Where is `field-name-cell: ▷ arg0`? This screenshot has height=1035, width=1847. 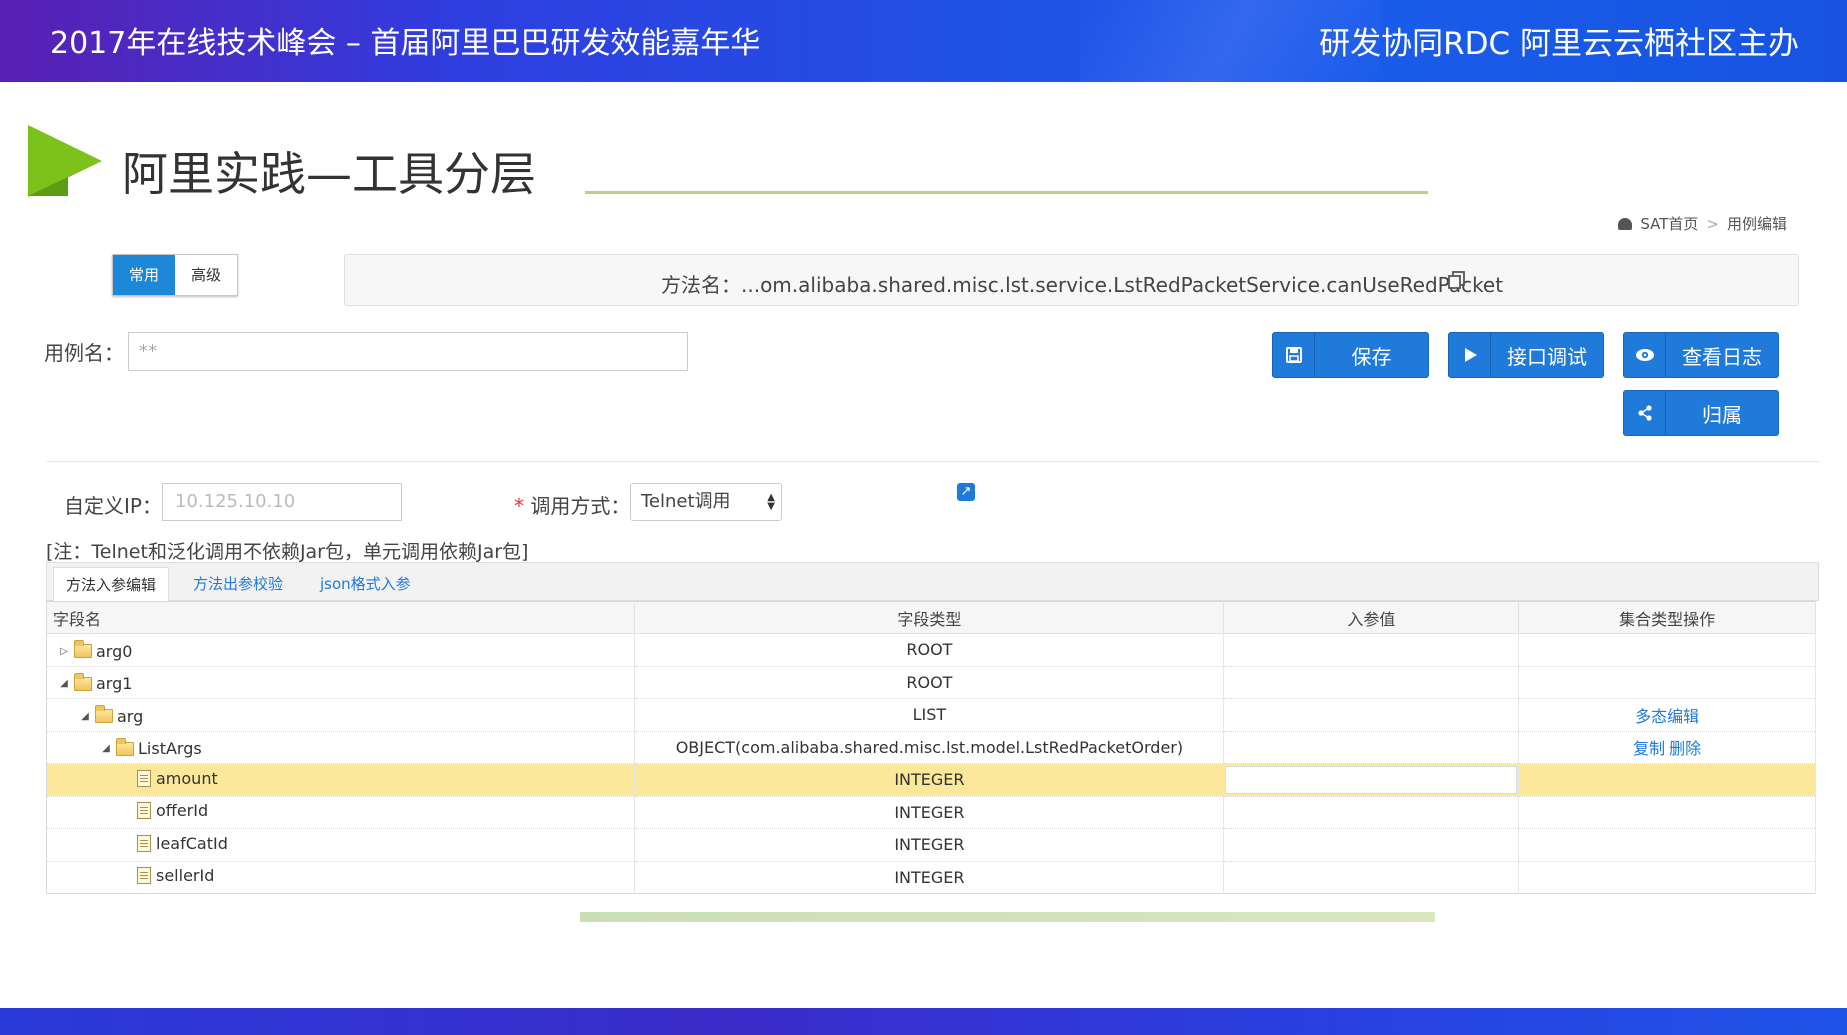 field-name-cell: ▷ arg0 is located at coordinates (341, 650).